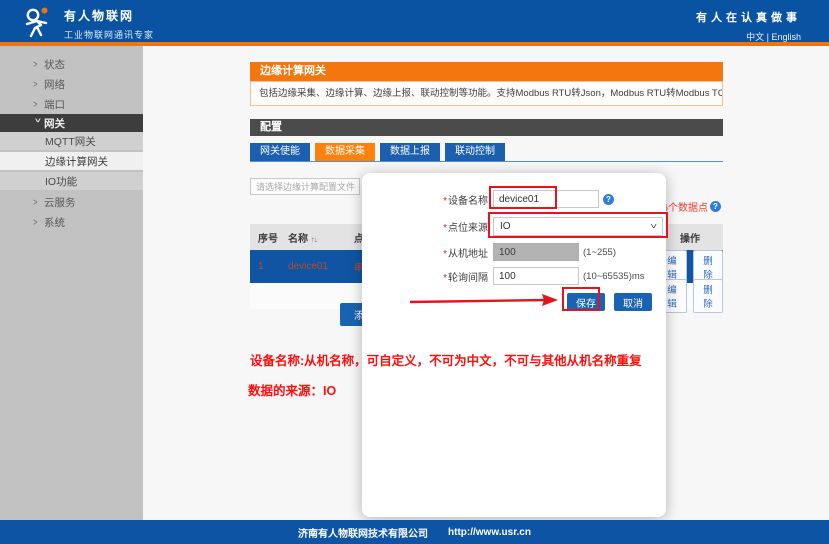 The height and width of the screenshot is (544, 829). Describe the element at coordinates (71, 104) in the screenshot. I see `sidebar-item-port: > 端口` at that location.